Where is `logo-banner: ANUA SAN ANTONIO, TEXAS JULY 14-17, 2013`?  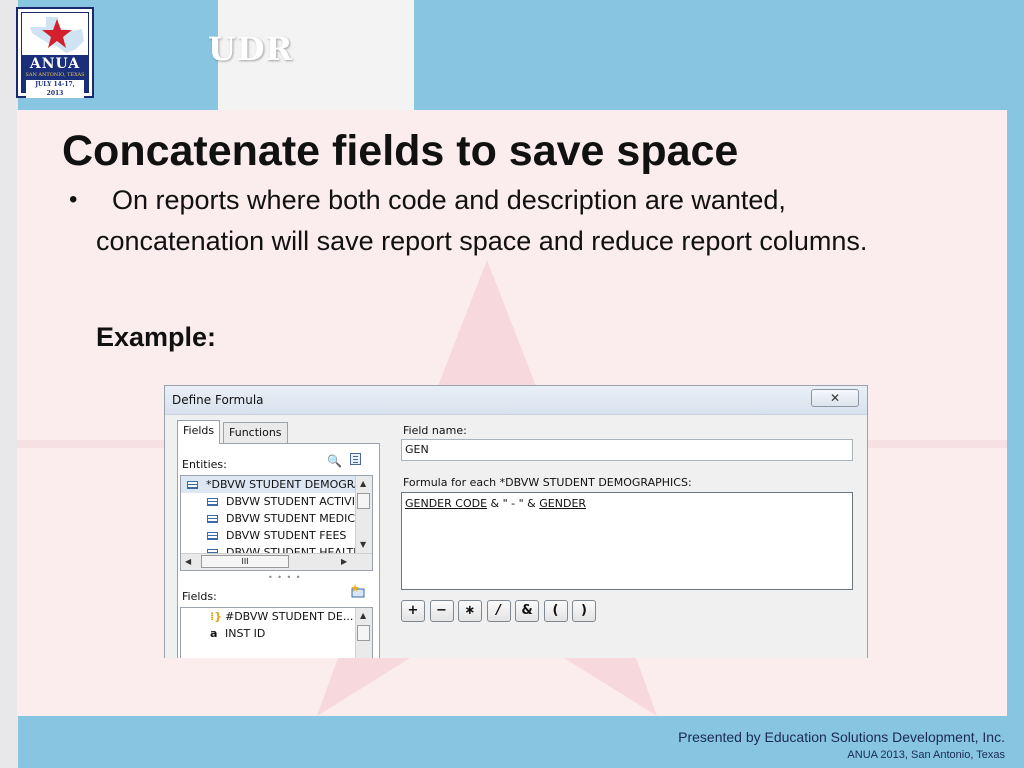 logo-banner: ANUA SAN ANTONIO, TEXAS JULY 14-17, 2013 is located at coordinates (55, 76).